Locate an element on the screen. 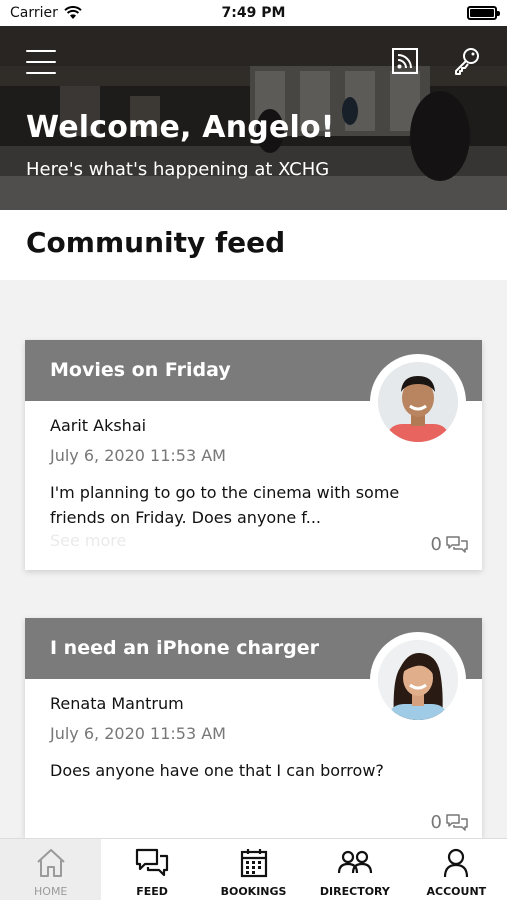 Image resolution: width=507 pixels, height=900 pixels. bottom-nav: HOME FEED BOOKINGS DIRECTORY ACCOUNT is located at coordinates (253, 869).